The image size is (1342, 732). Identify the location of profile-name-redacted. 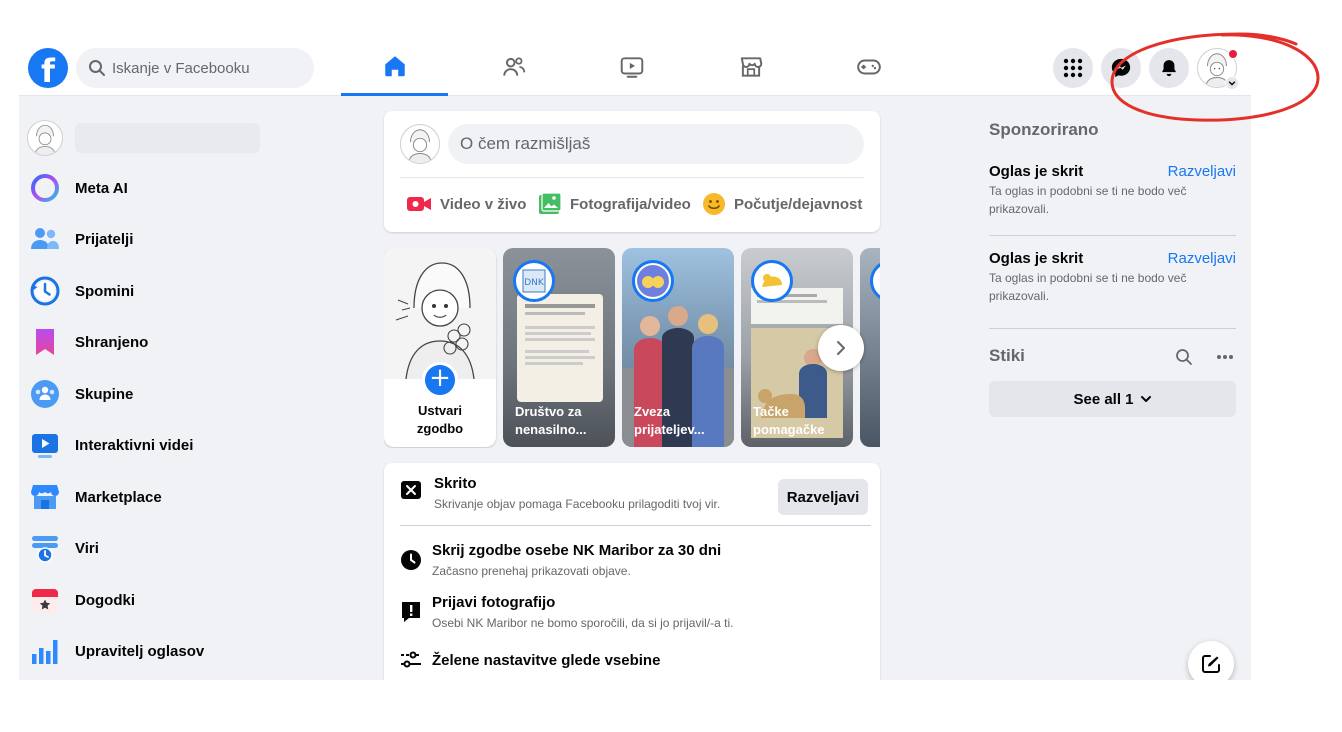
(167, 138).